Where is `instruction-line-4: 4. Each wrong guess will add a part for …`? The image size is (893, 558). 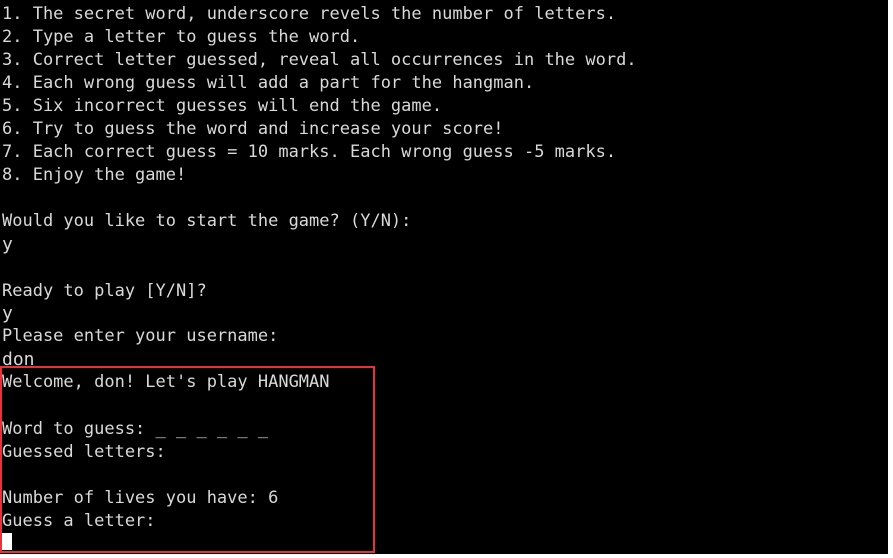 instruction-line-4: 4. Each wrong guess will add a part for … is located at coordinates (268, 83).